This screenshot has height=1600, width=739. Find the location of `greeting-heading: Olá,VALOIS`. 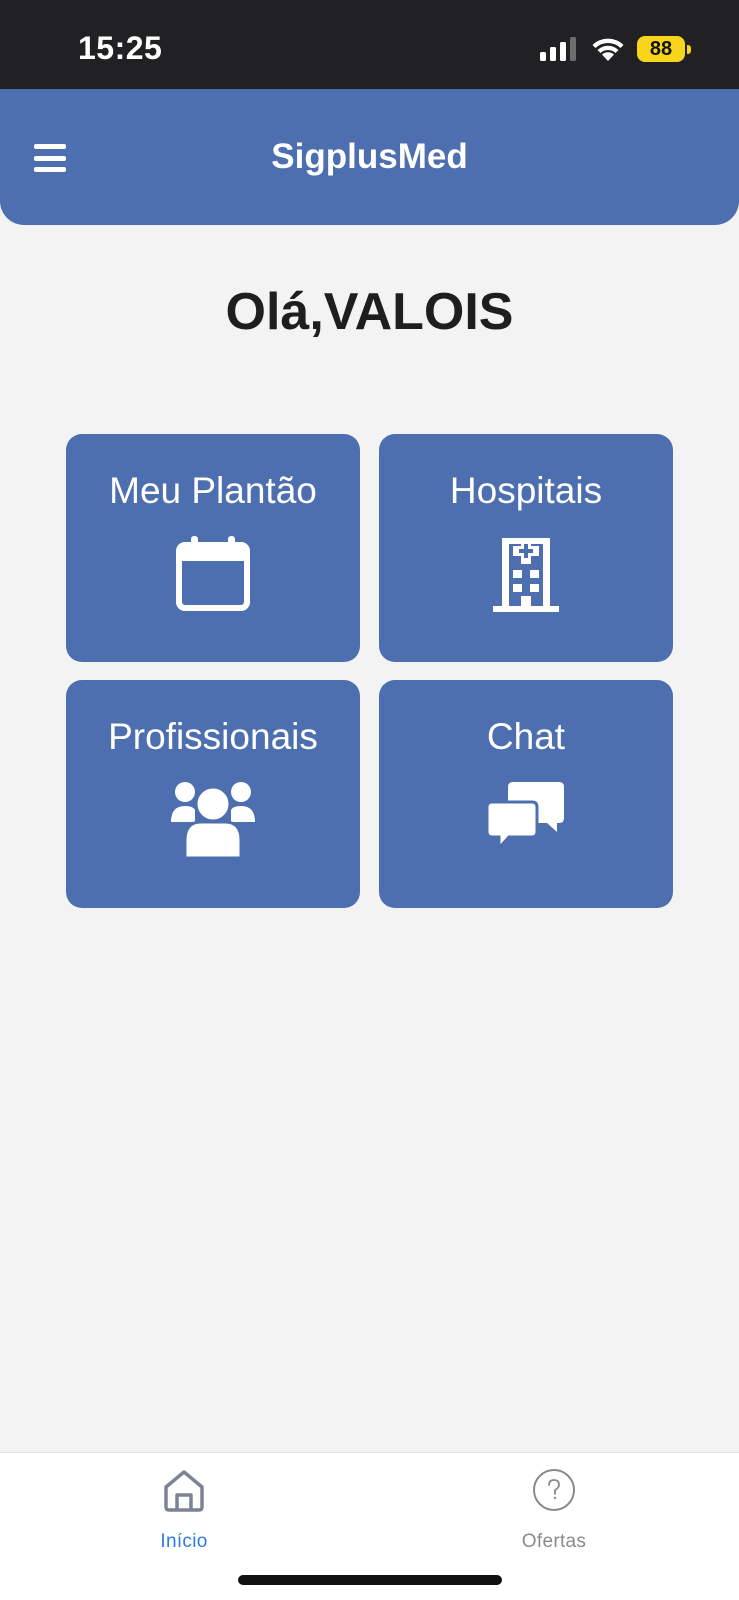

greeting-heading: Olá,VALOIS is located at coordinates (369, 312).